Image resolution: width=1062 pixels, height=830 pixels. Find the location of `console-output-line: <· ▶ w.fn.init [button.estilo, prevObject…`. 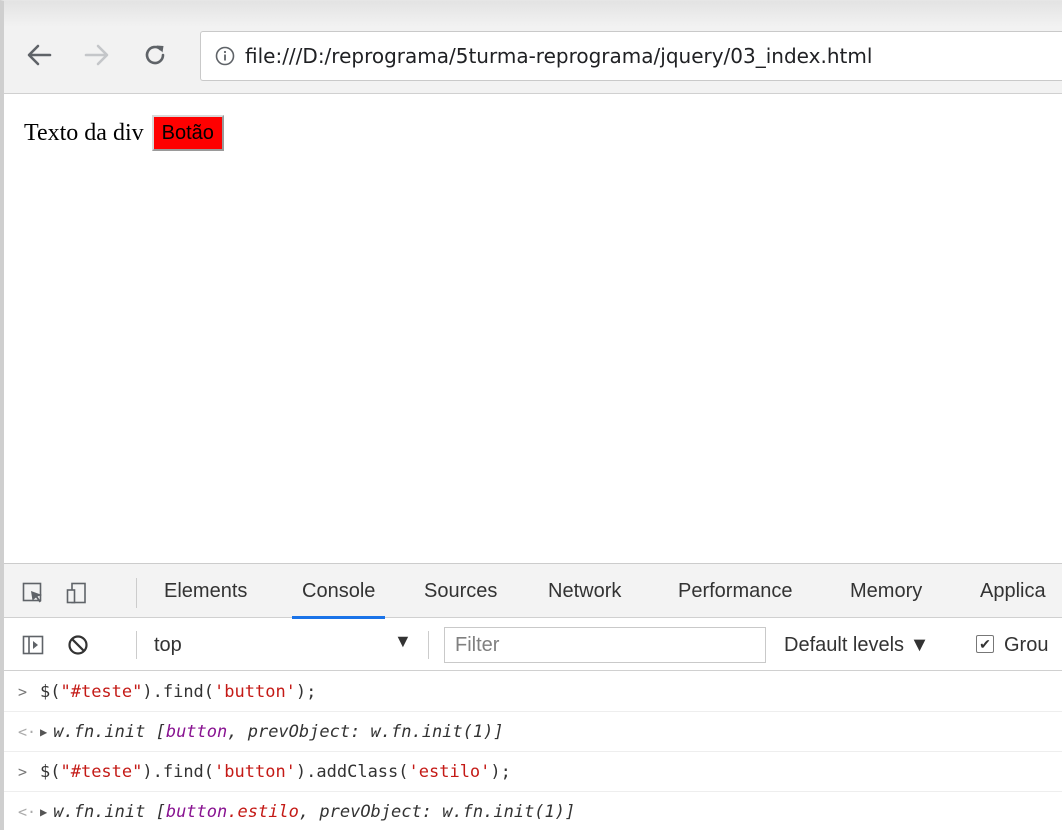

console-output-line: <· ▶ w.fn.init [button.estilo, prevObject… is located at coordinates (533, 811).